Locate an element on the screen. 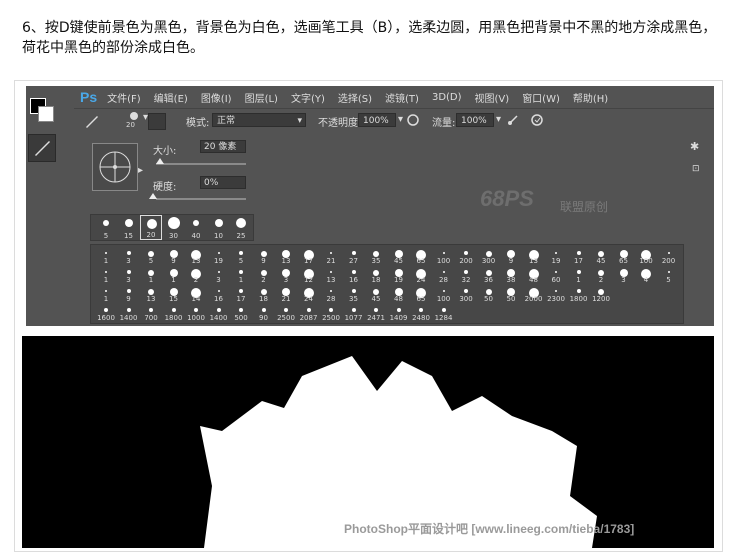 The height and width of the screenshot is (552, 750). hardness-field: 0% is located at coordinates (223, 182).